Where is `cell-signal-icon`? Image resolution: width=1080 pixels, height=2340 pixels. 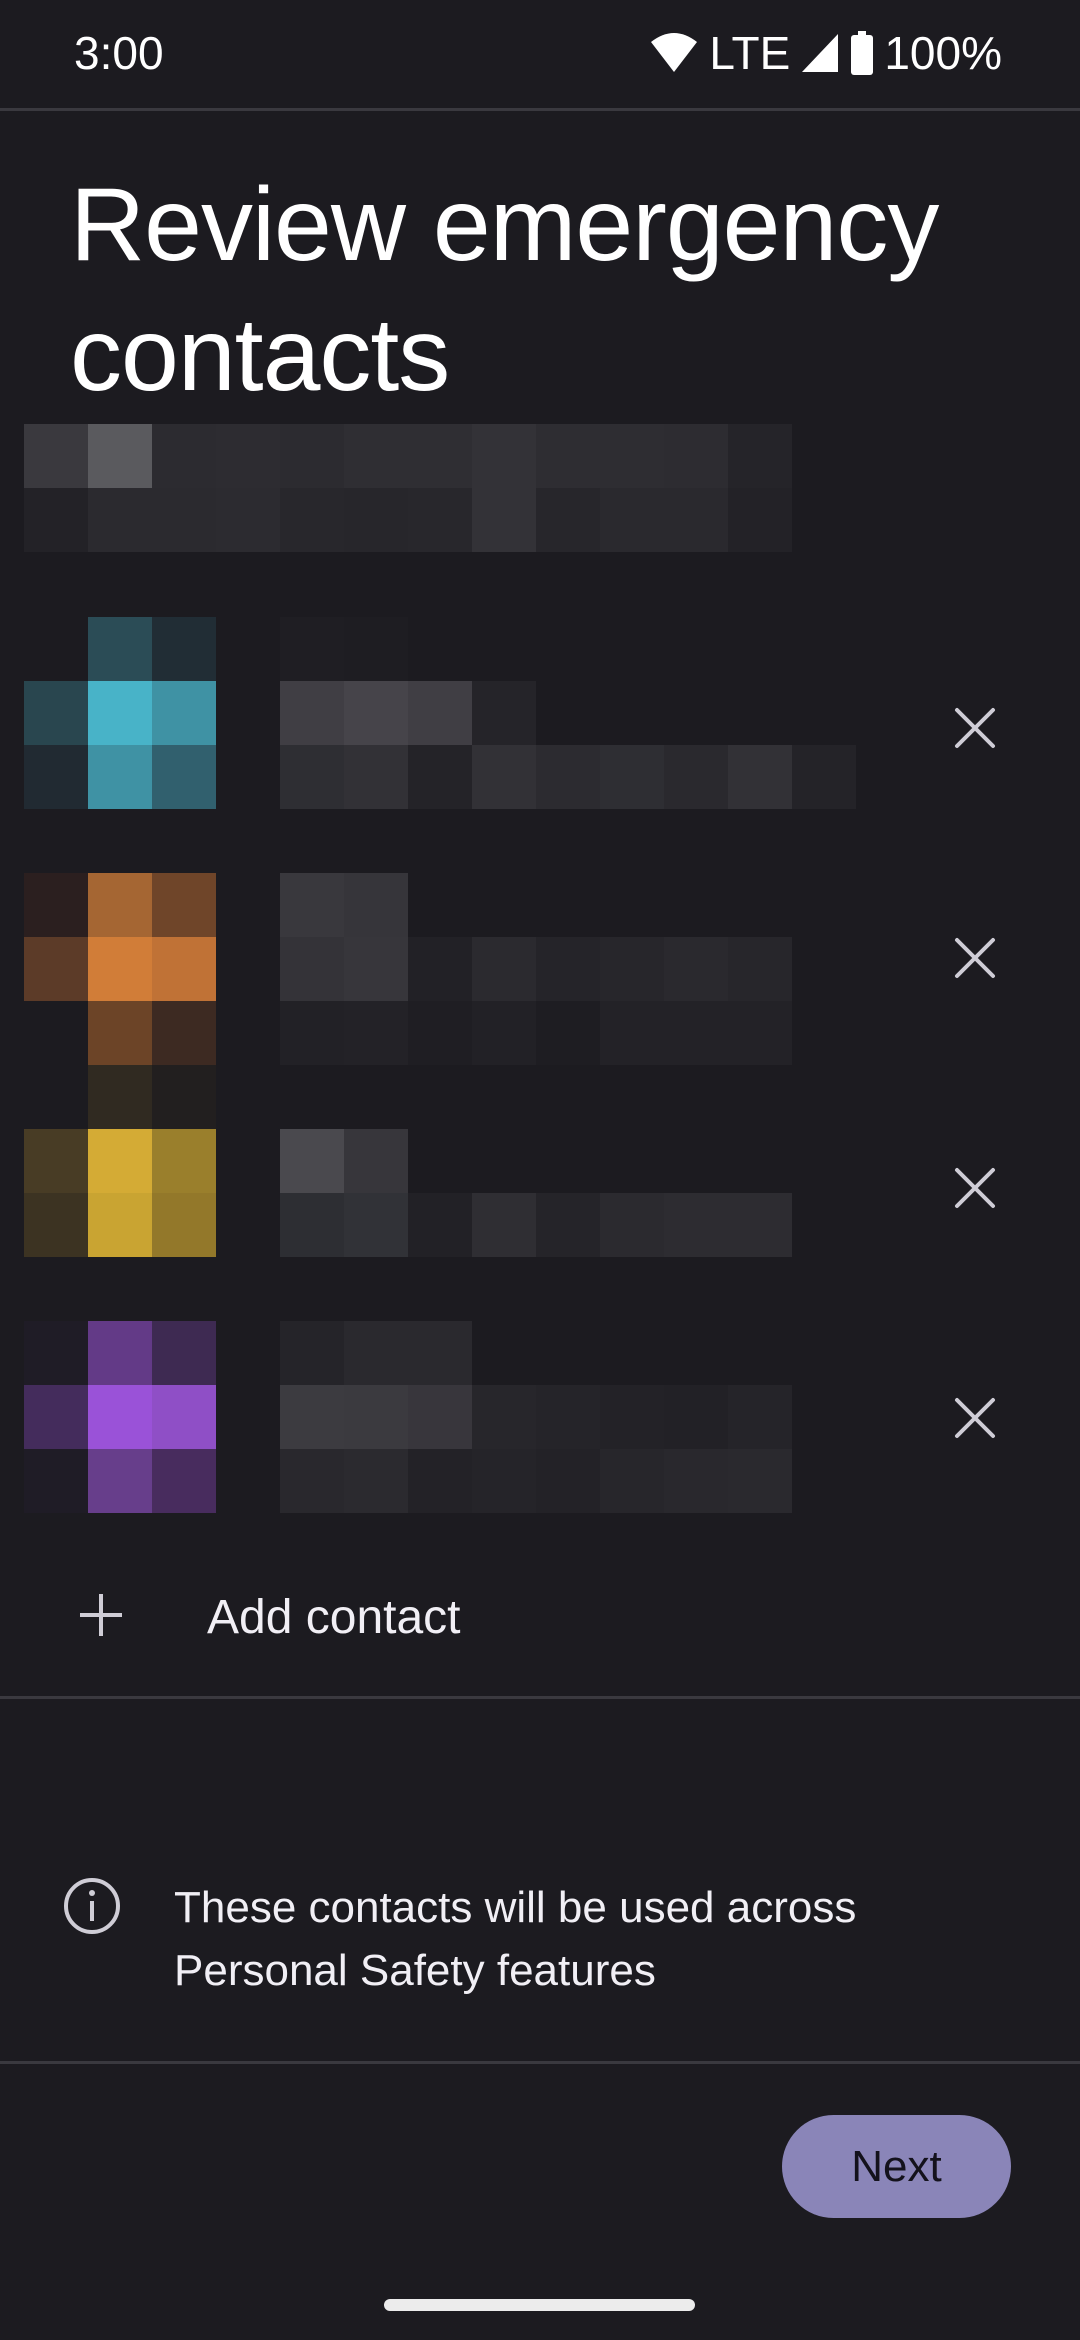
cell-signal-icon is located at coordinates (820, 53).